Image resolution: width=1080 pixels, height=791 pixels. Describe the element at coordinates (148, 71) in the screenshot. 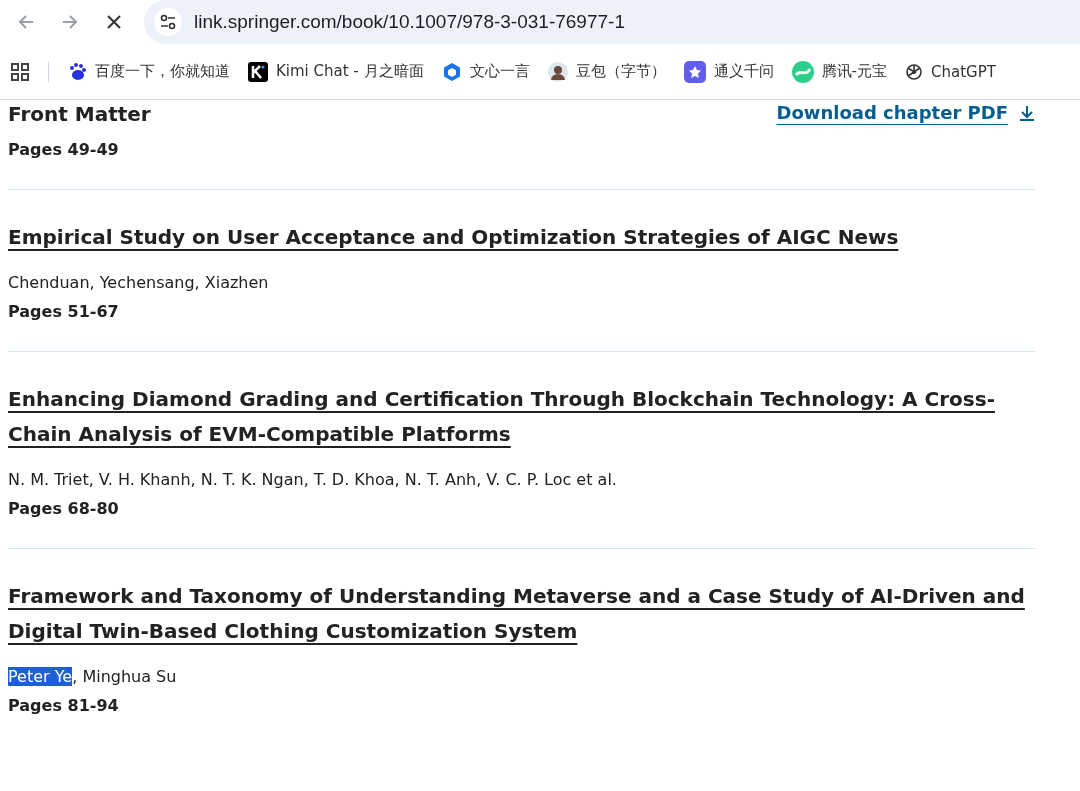

I see `bookmark-item: 百度一下，你就知道` at that location.